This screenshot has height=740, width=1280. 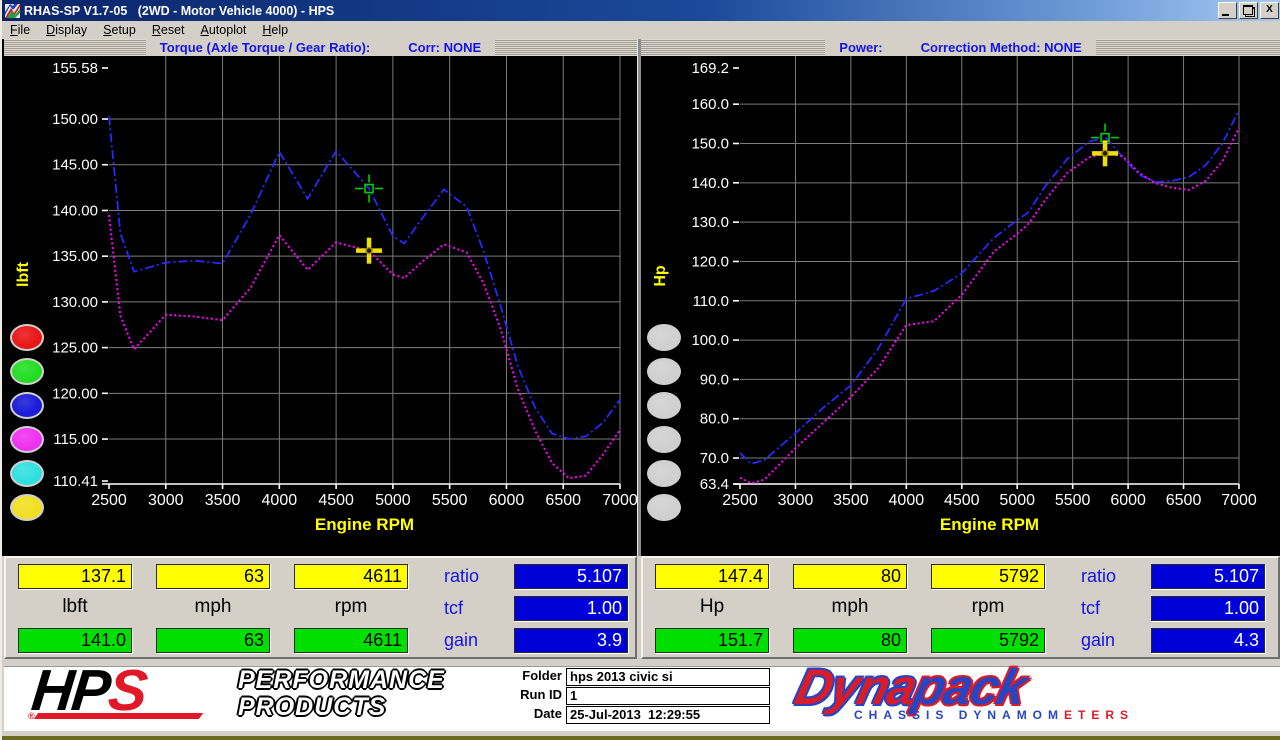 What do you see at coordinates (714, 379) in the screenshot?
I see `y-tick-label: 90.0` at bounding box center [714, 379].